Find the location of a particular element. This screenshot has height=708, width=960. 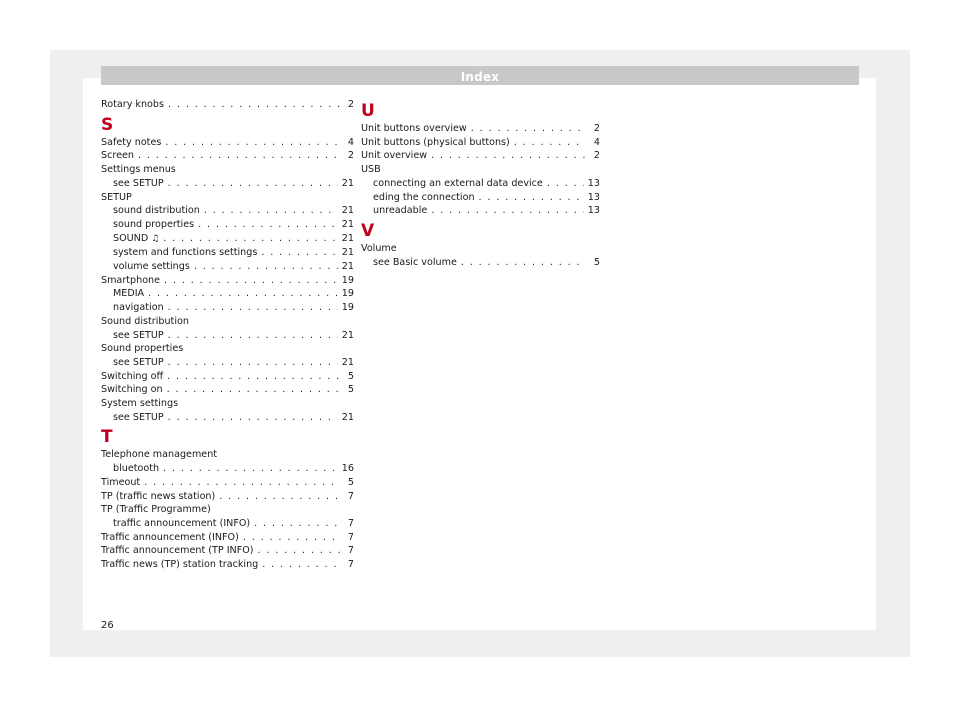

index-subentry: bluetooth16 is located at coordinates (227, 469).